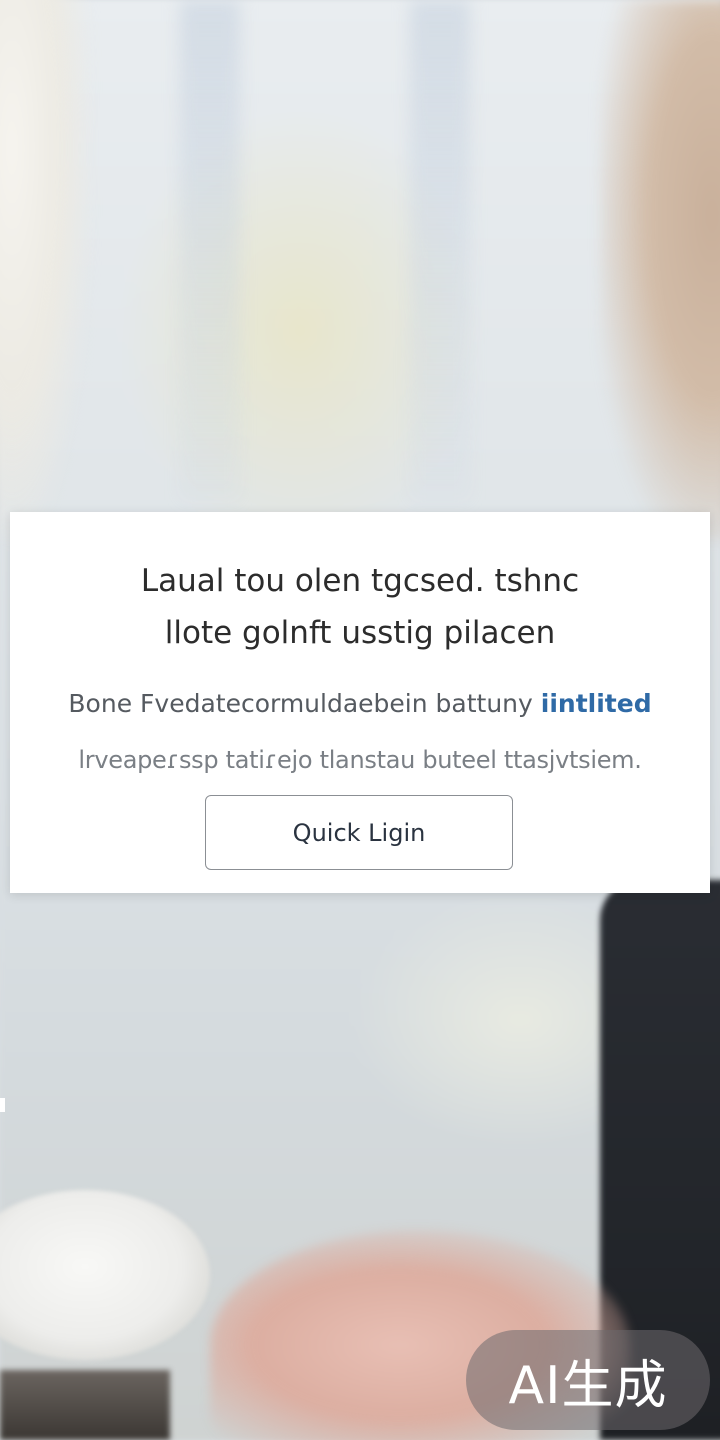 This screenshot has height=1440, width=720. I want to click on edge-handle, so click(2, 1105).